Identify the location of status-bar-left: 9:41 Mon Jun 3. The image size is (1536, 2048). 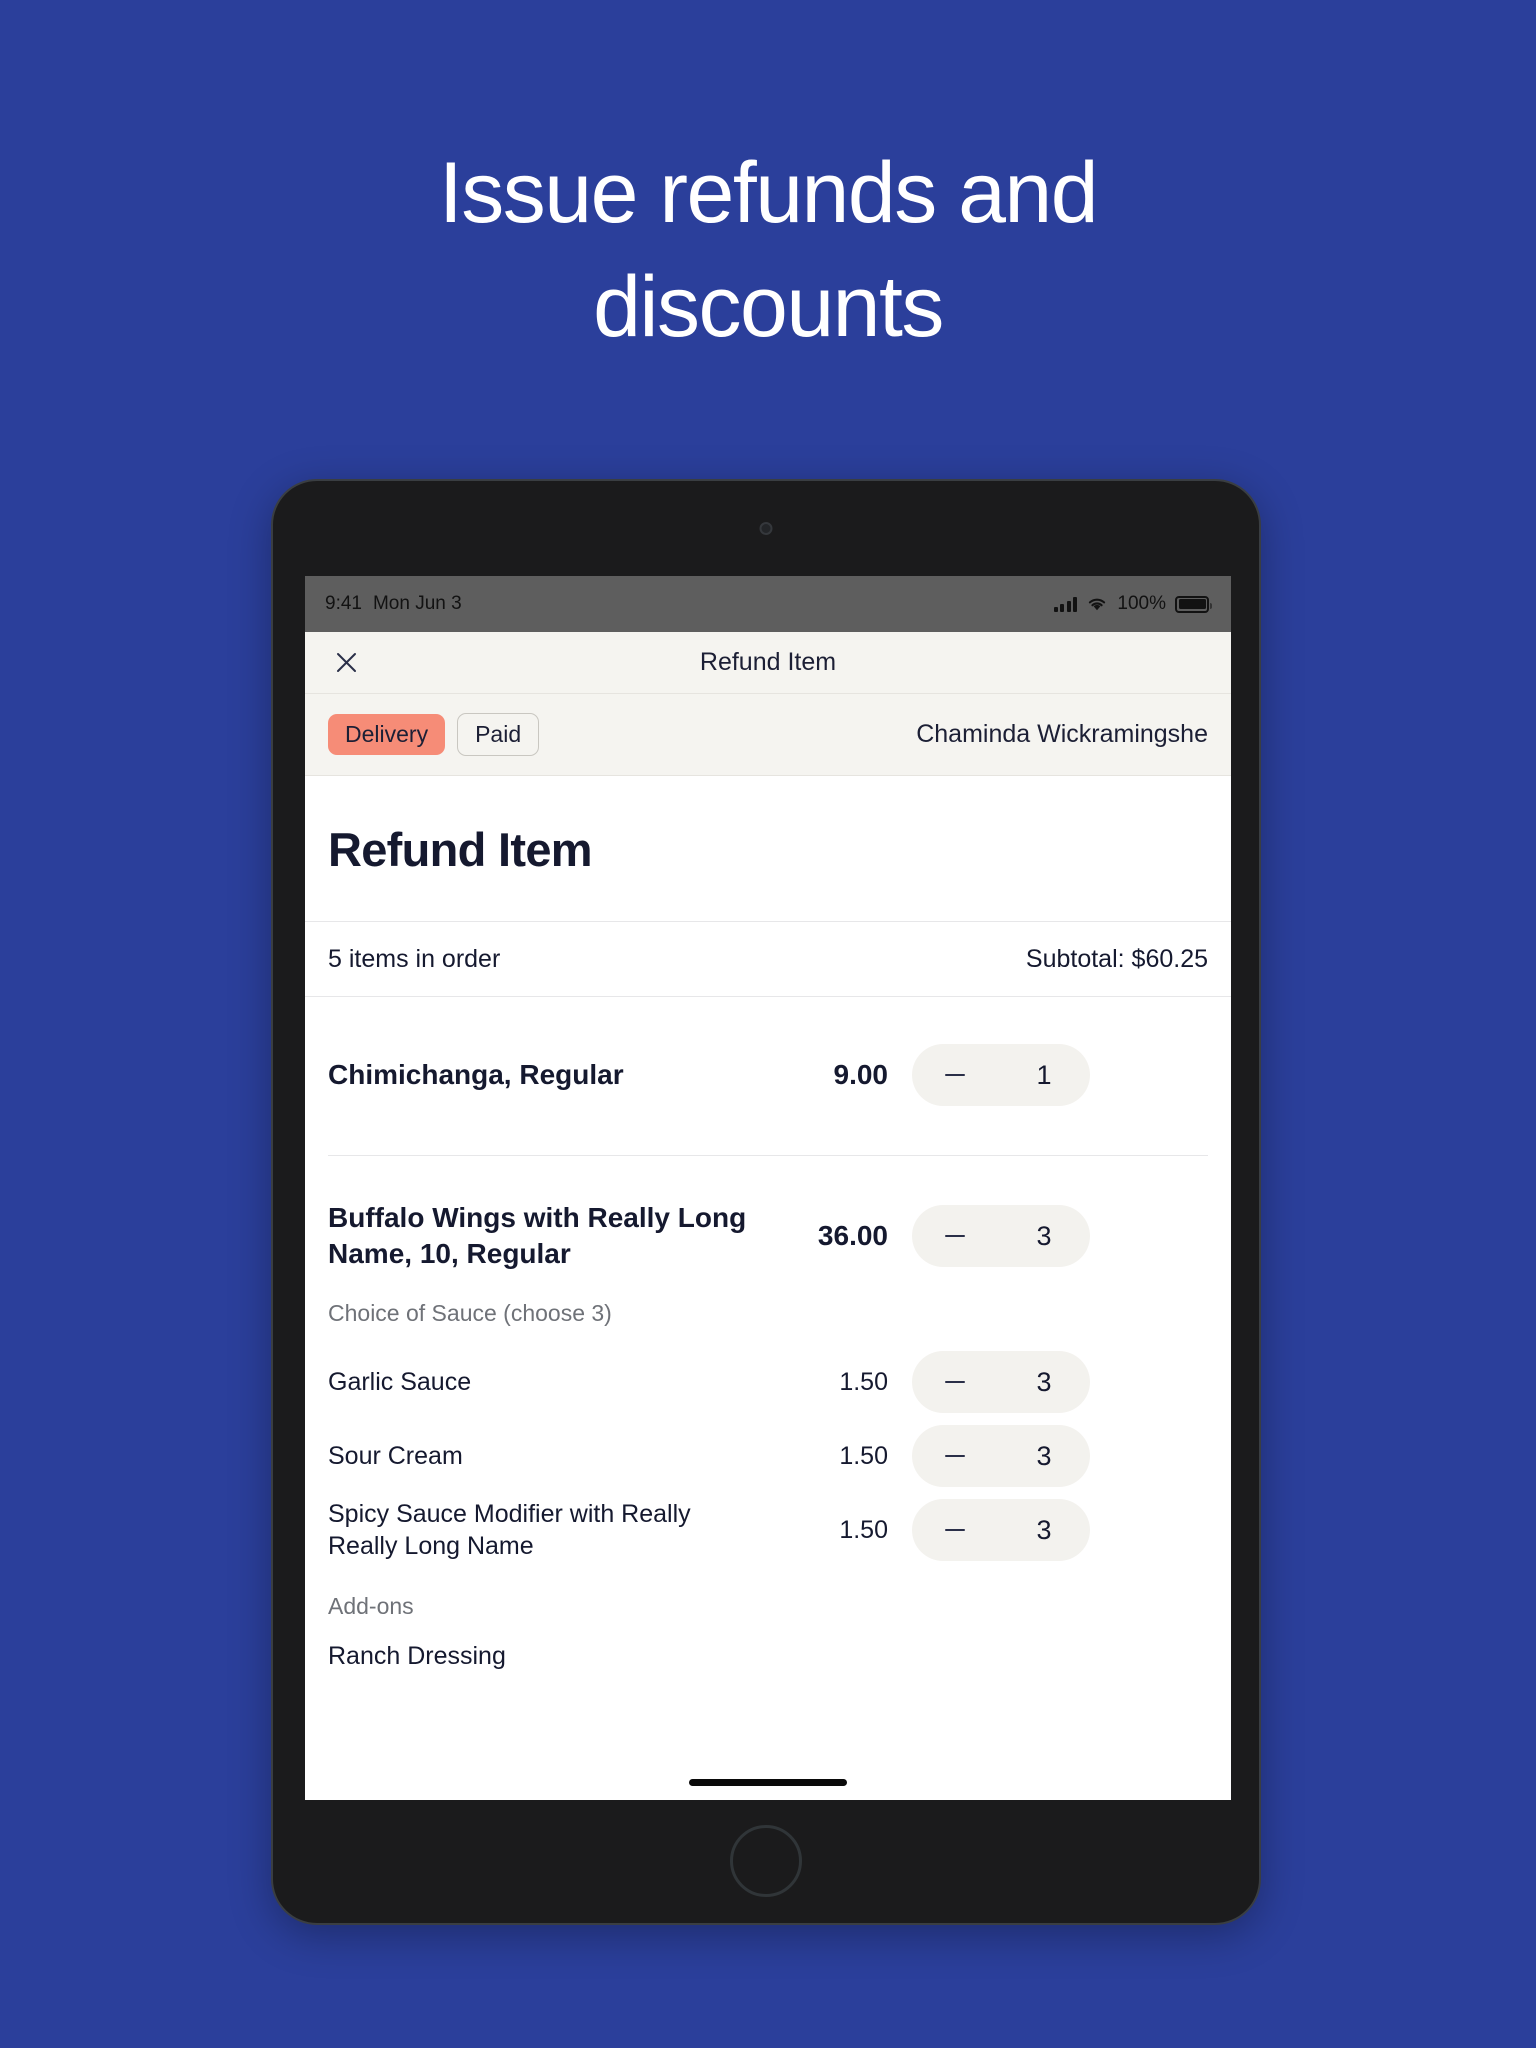
(393, 604).